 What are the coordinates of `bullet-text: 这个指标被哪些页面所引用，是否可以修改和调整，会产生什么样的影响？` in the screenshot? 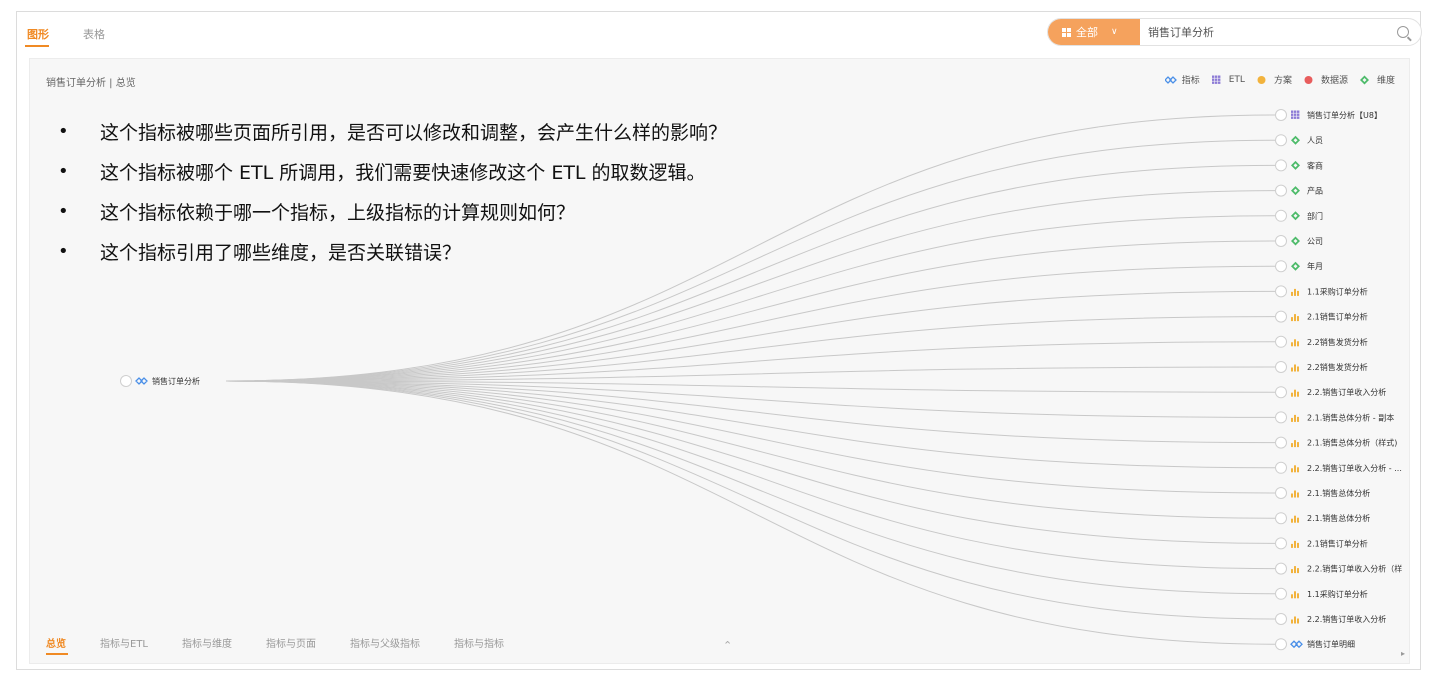 It's located at (414, 132).